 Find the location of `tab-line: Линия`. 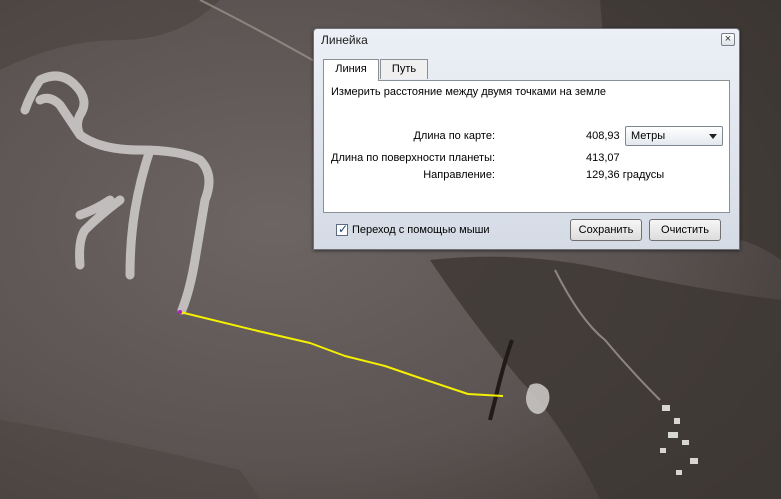

tab-line: Линия is located at coordinates (351, 70).